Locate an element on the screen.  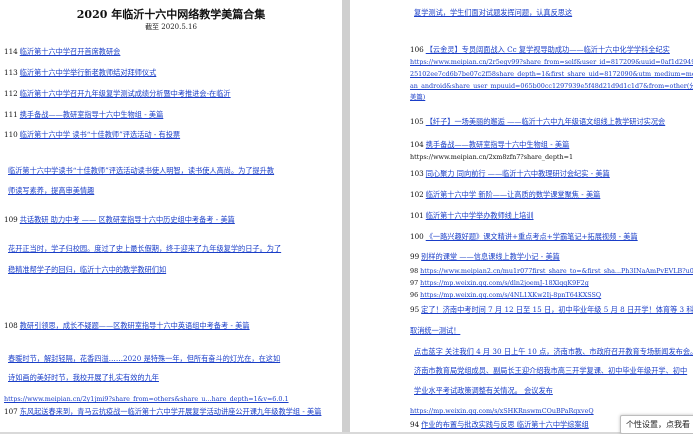
personalize-settings-toast: 个性设置，点我看 is located at coordinates (656, 424).